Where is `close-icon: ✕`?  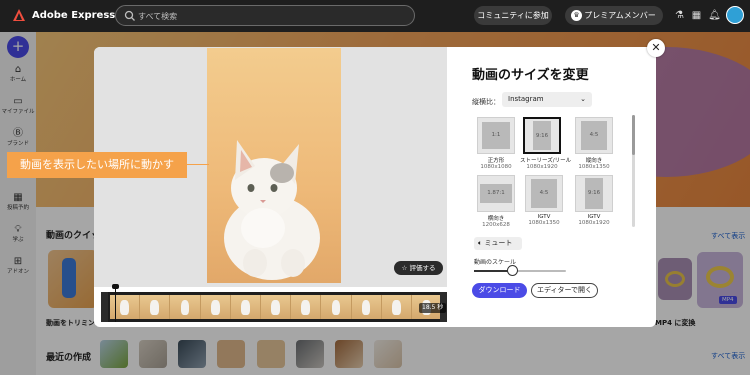
close-icon: ✕ is located at coordinates (656, 48).